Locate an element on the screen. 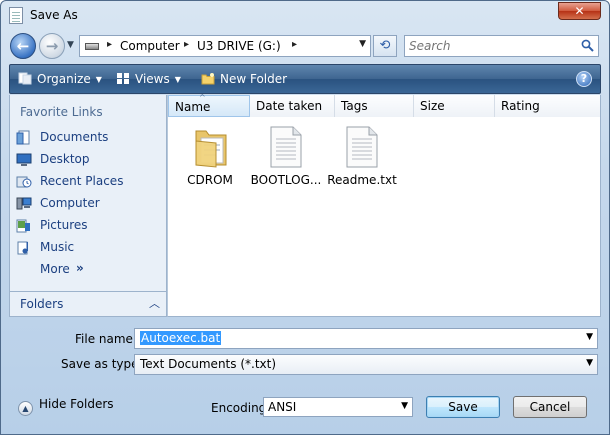 The image size is (610, 435). back-arrow-icon: ← is located at coordinates (23, 46).